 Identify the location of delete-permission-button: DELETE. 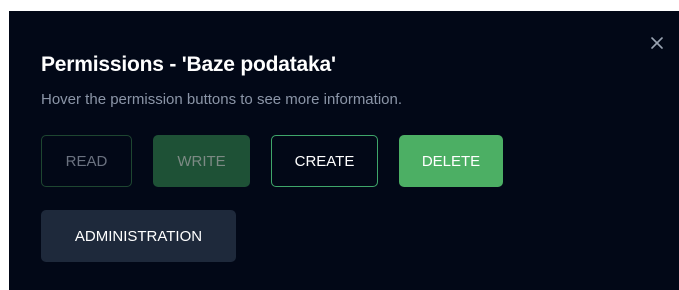
(451, 161).